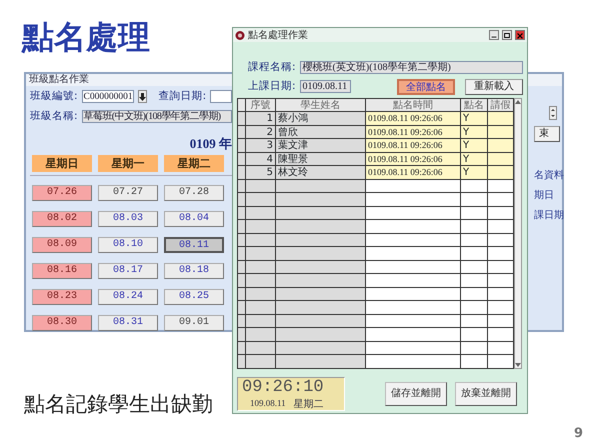 This screenshot has width=590, height=443. Describe the element at coordinates (62, 193) in the screenshot. I see `date-button: 07.26` at that location.